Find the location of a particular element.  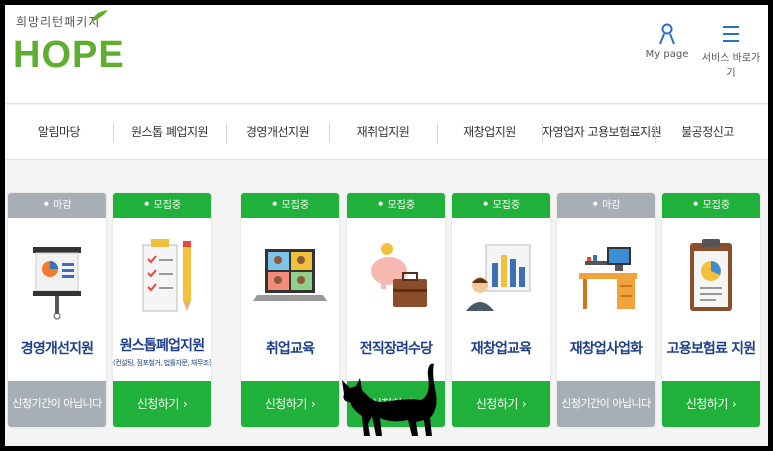

mypage-button: My page is located at coordinates (667, 41).